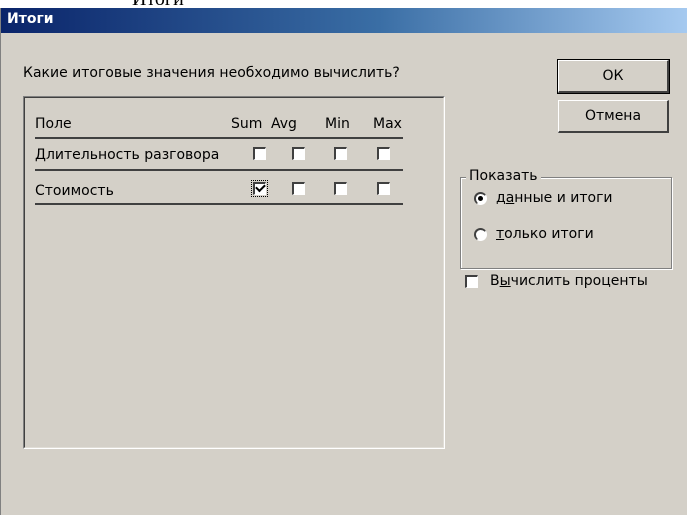 Image resolution: width=687 pixels, height=515 pixels. What do you see at coordinates (127, 155) in the screenshot?
I see `row-field-name: Длительность разговора` at bounding box center [127, 155].